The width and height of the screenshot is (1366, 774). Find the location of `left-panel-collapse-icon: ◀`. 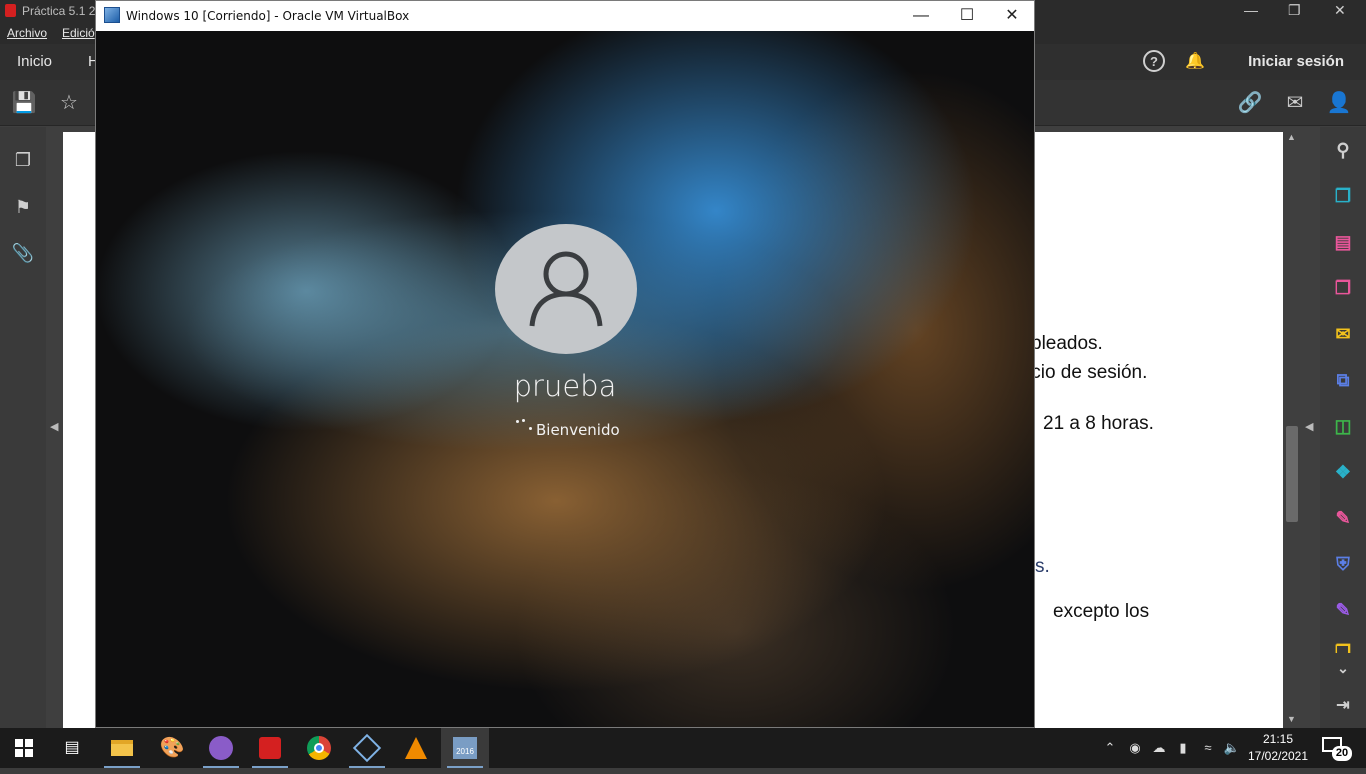

left-panel-collapse-icon: ◀ is located at coordinates (54, 426).